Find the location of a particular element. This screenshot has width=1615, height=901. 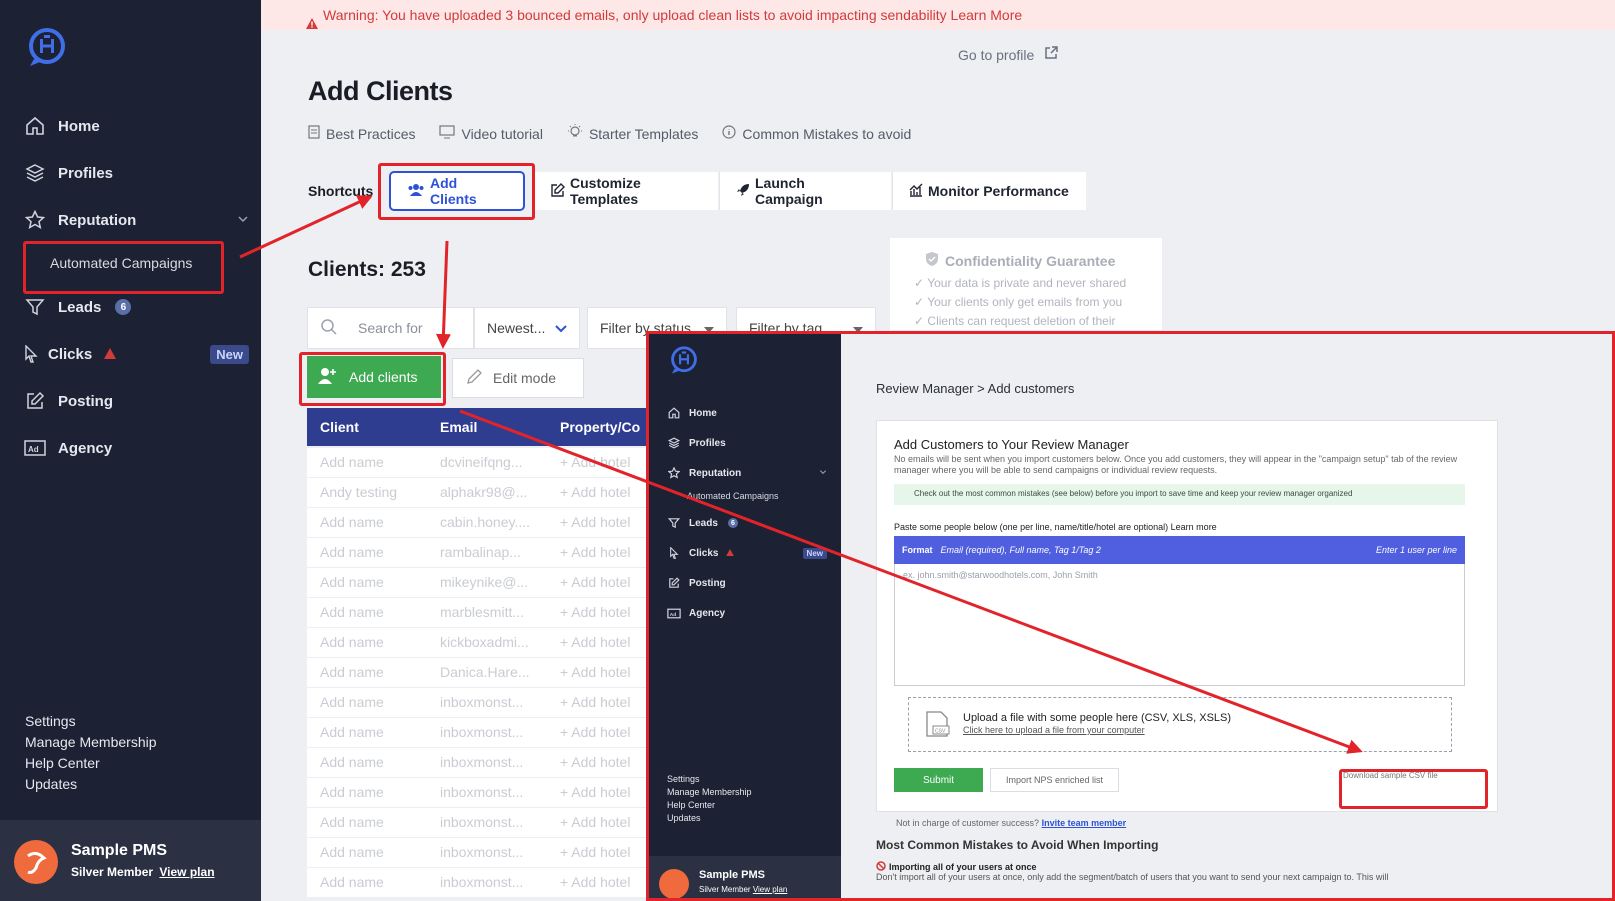

user-panel: Sample PMS Silver Member View plan is located at coordinates (130, 860).